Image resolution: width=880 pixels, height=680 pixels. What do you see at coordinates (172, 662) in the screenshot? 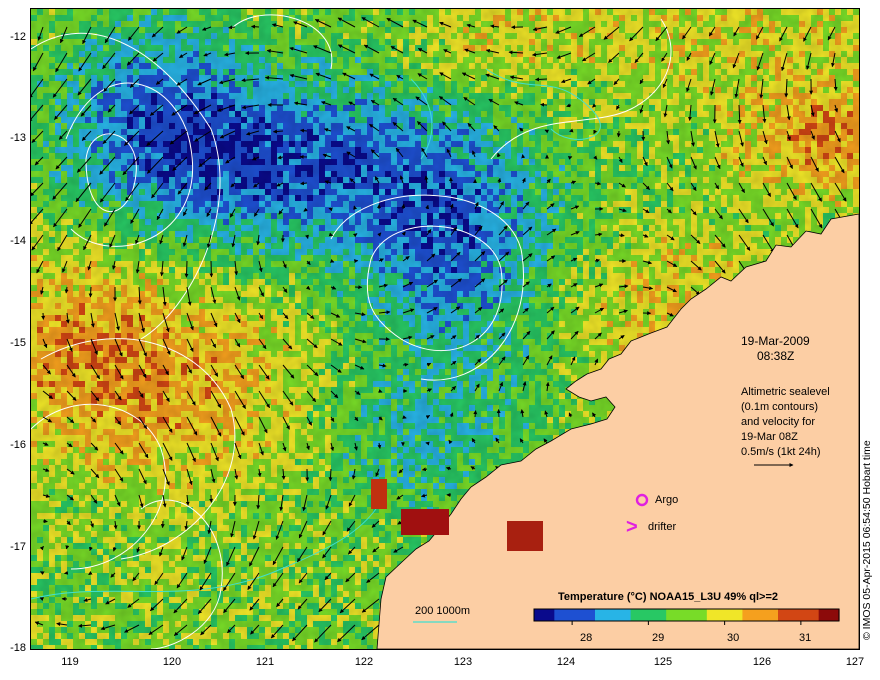
I see `lon-tick-120: 120` at bounding box center [172, 662].